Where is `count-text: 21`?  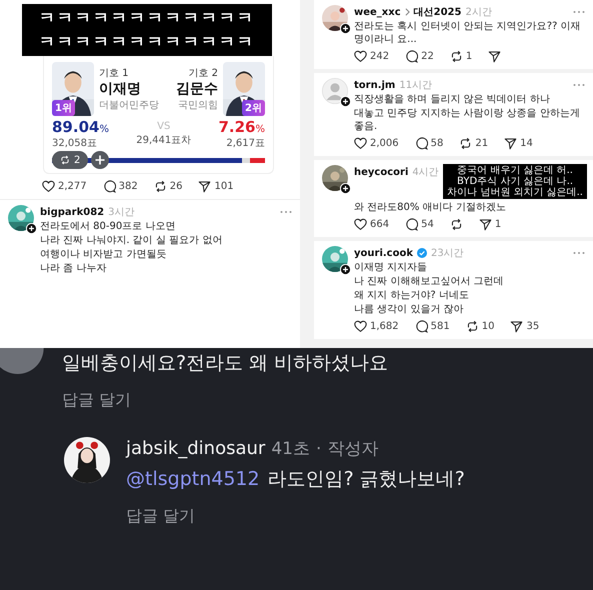
count-text: 21 is located at coordinates (481, 143).